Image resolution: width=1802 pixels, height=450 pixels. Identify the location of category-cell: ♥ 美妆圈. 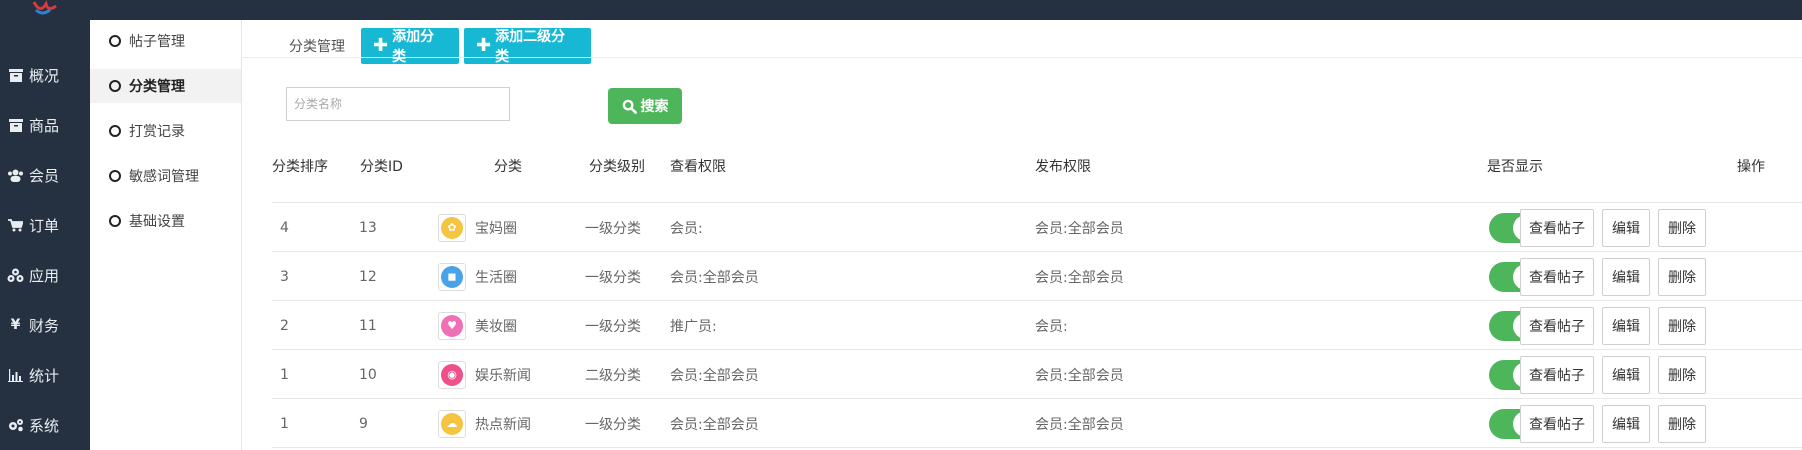
(477, 325).